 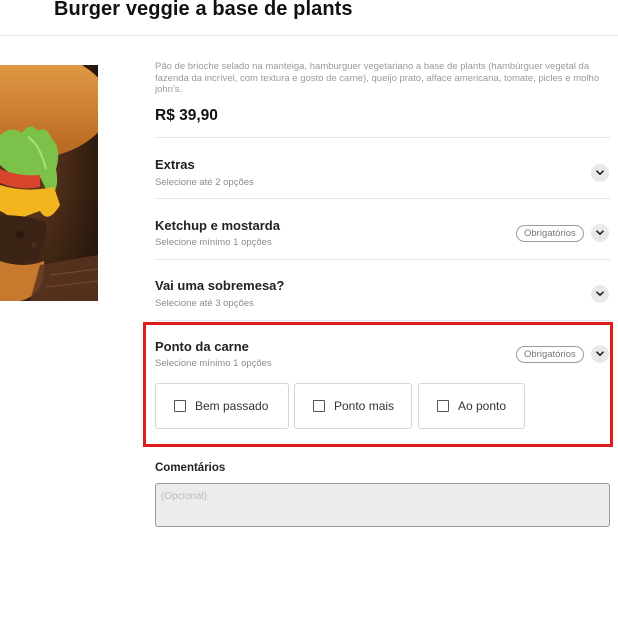 What do you see at coordinates (190, 468) in the screenshot?
I see `comments-label: Comentários` at bounding box center [190, 468].